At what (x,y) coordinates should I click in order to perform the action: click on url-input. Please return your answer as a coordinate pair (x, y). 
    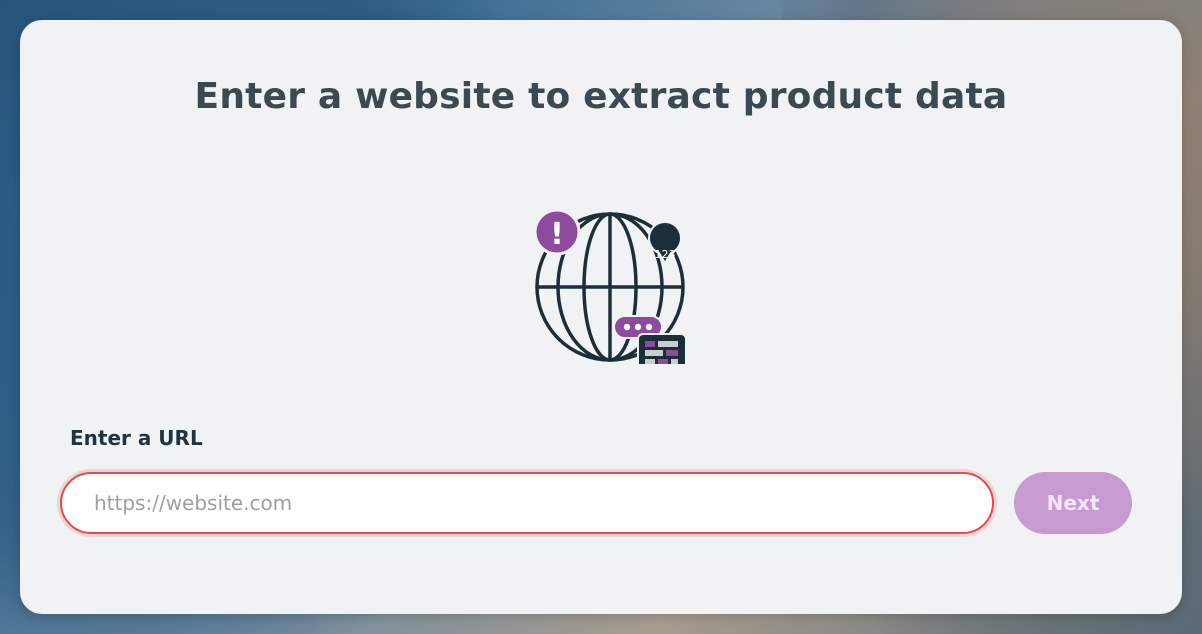
    Looking at the image, I should click on (527, 503).